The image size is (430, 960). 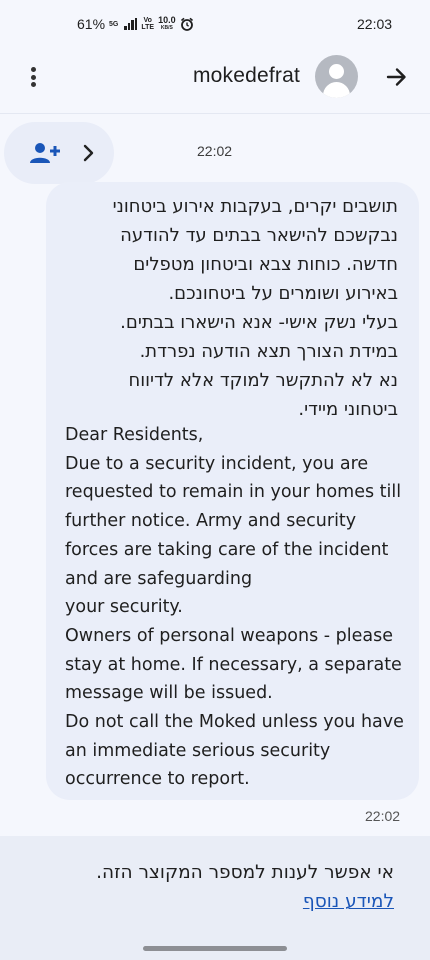 I want to click on status-bar: 61% 5G Vo LTE 10.0 KB/S 22:03, so click(x=215, y=24).